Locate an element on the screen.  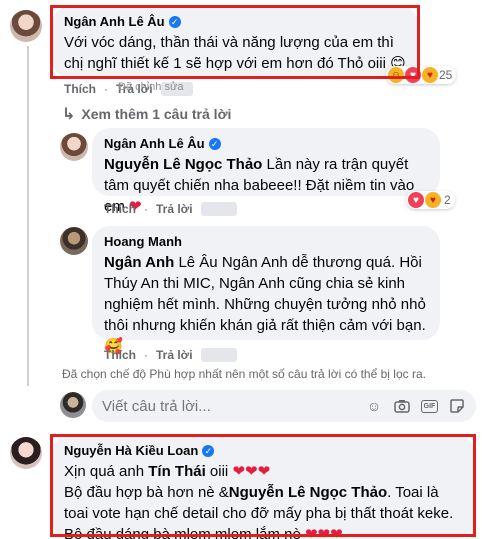
reply-author: Hoang Manh is located at coordinates (266, 242).